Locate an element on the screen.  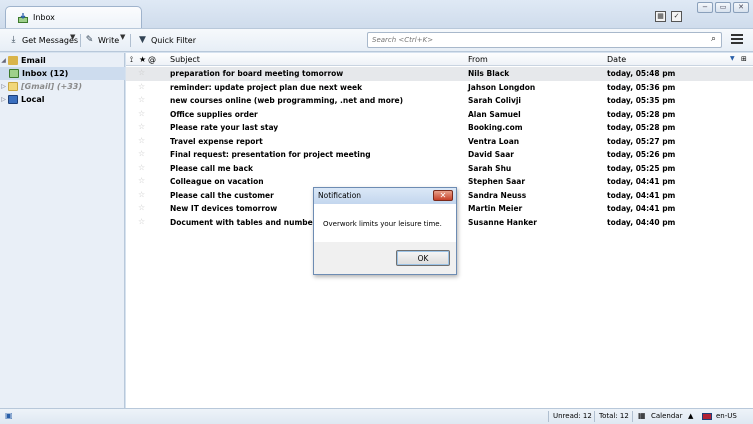
message-from: David Saar is located at coordinates (491, 154).